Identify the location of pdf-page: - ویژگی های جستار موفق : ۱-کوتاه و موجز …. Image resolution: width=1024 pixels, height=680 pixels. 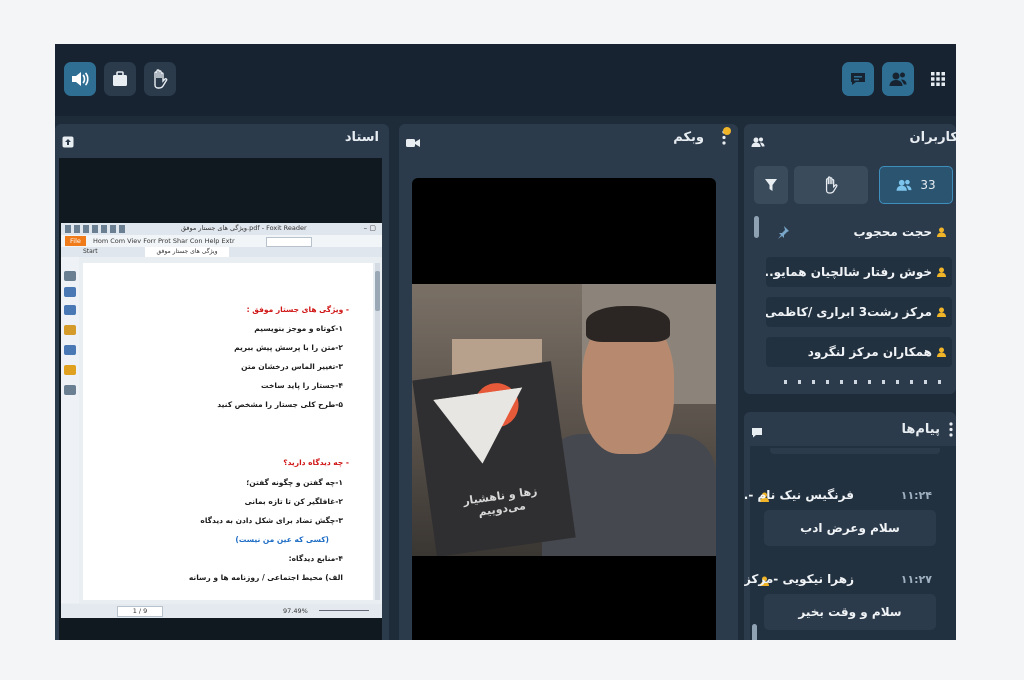
(228, 431).